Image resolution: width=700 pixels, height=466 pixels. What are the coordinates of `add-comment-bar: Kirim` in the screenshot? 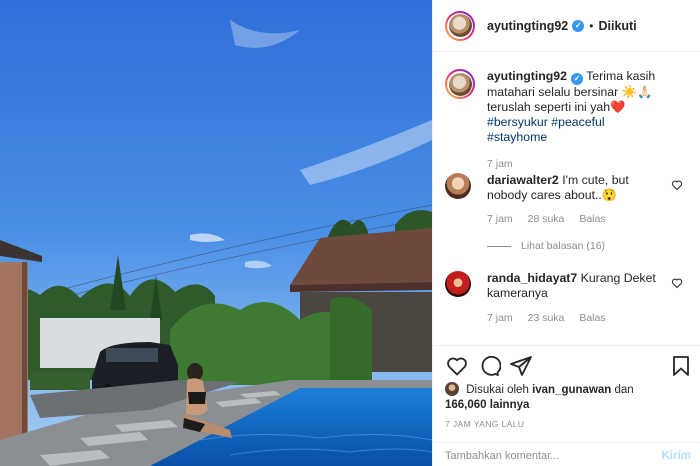 It's located at (566, 454).